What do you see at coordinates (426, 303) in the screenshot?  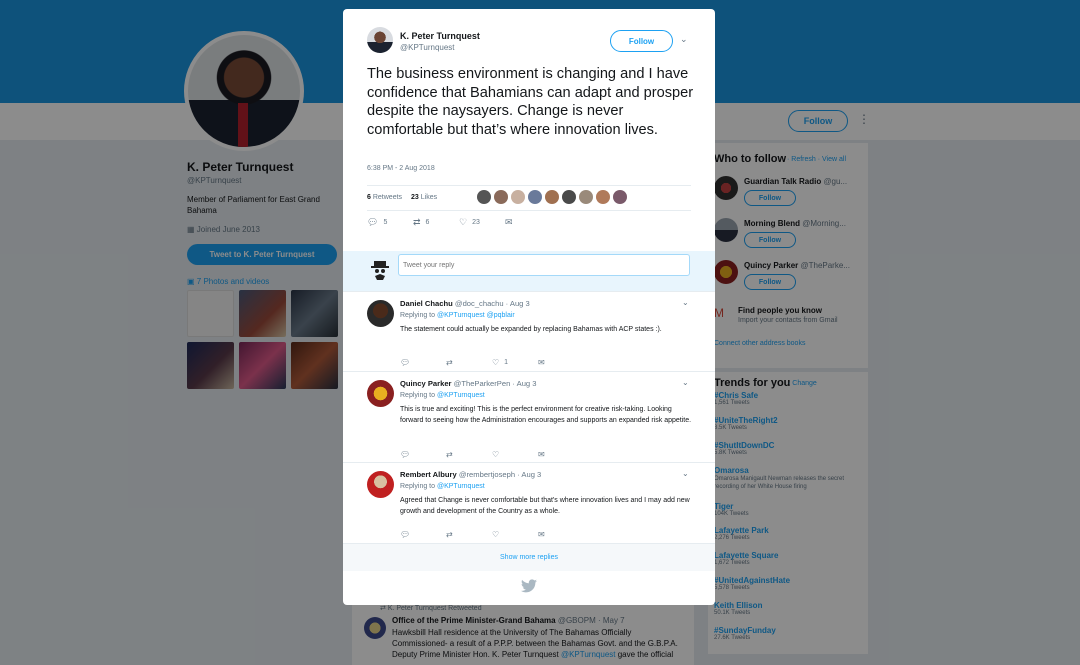 I see `reply-author-name: Daniel Chachu` at bounding box center [426, 303].